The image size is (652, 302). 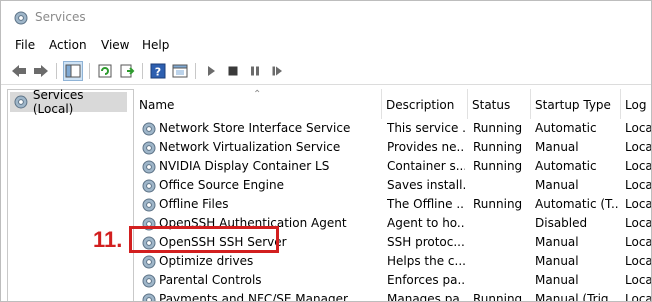 What do you see at coordinates (157, 105) in the screenshot?
I see `column-header-label: Name` at bounding box center [157, 105].